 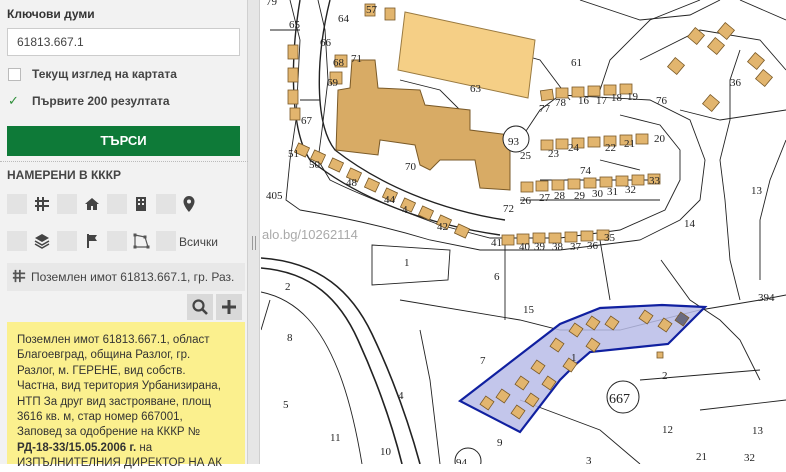 I want to click on svg-text: 8, so click(x=290, y=338).